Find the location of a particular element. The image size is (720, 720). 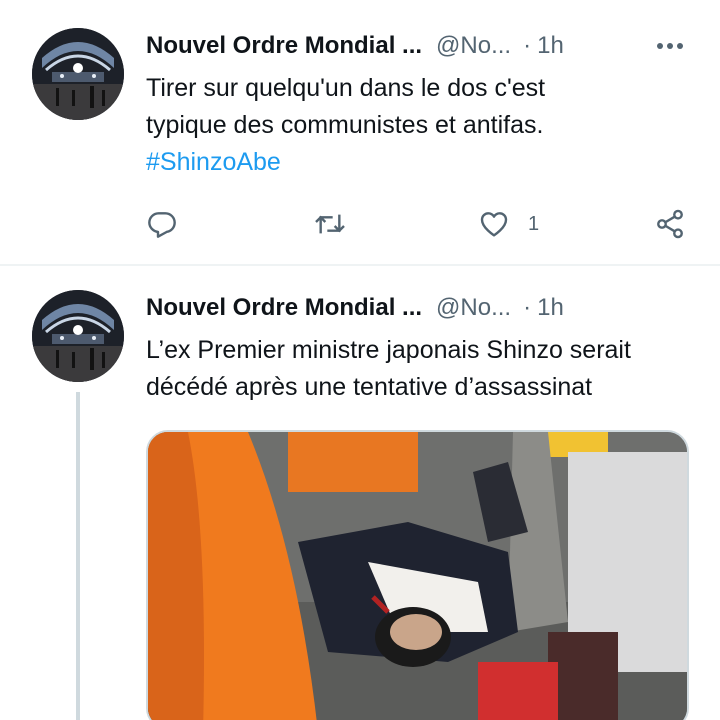

share-button is located at coordinates (670, 224).